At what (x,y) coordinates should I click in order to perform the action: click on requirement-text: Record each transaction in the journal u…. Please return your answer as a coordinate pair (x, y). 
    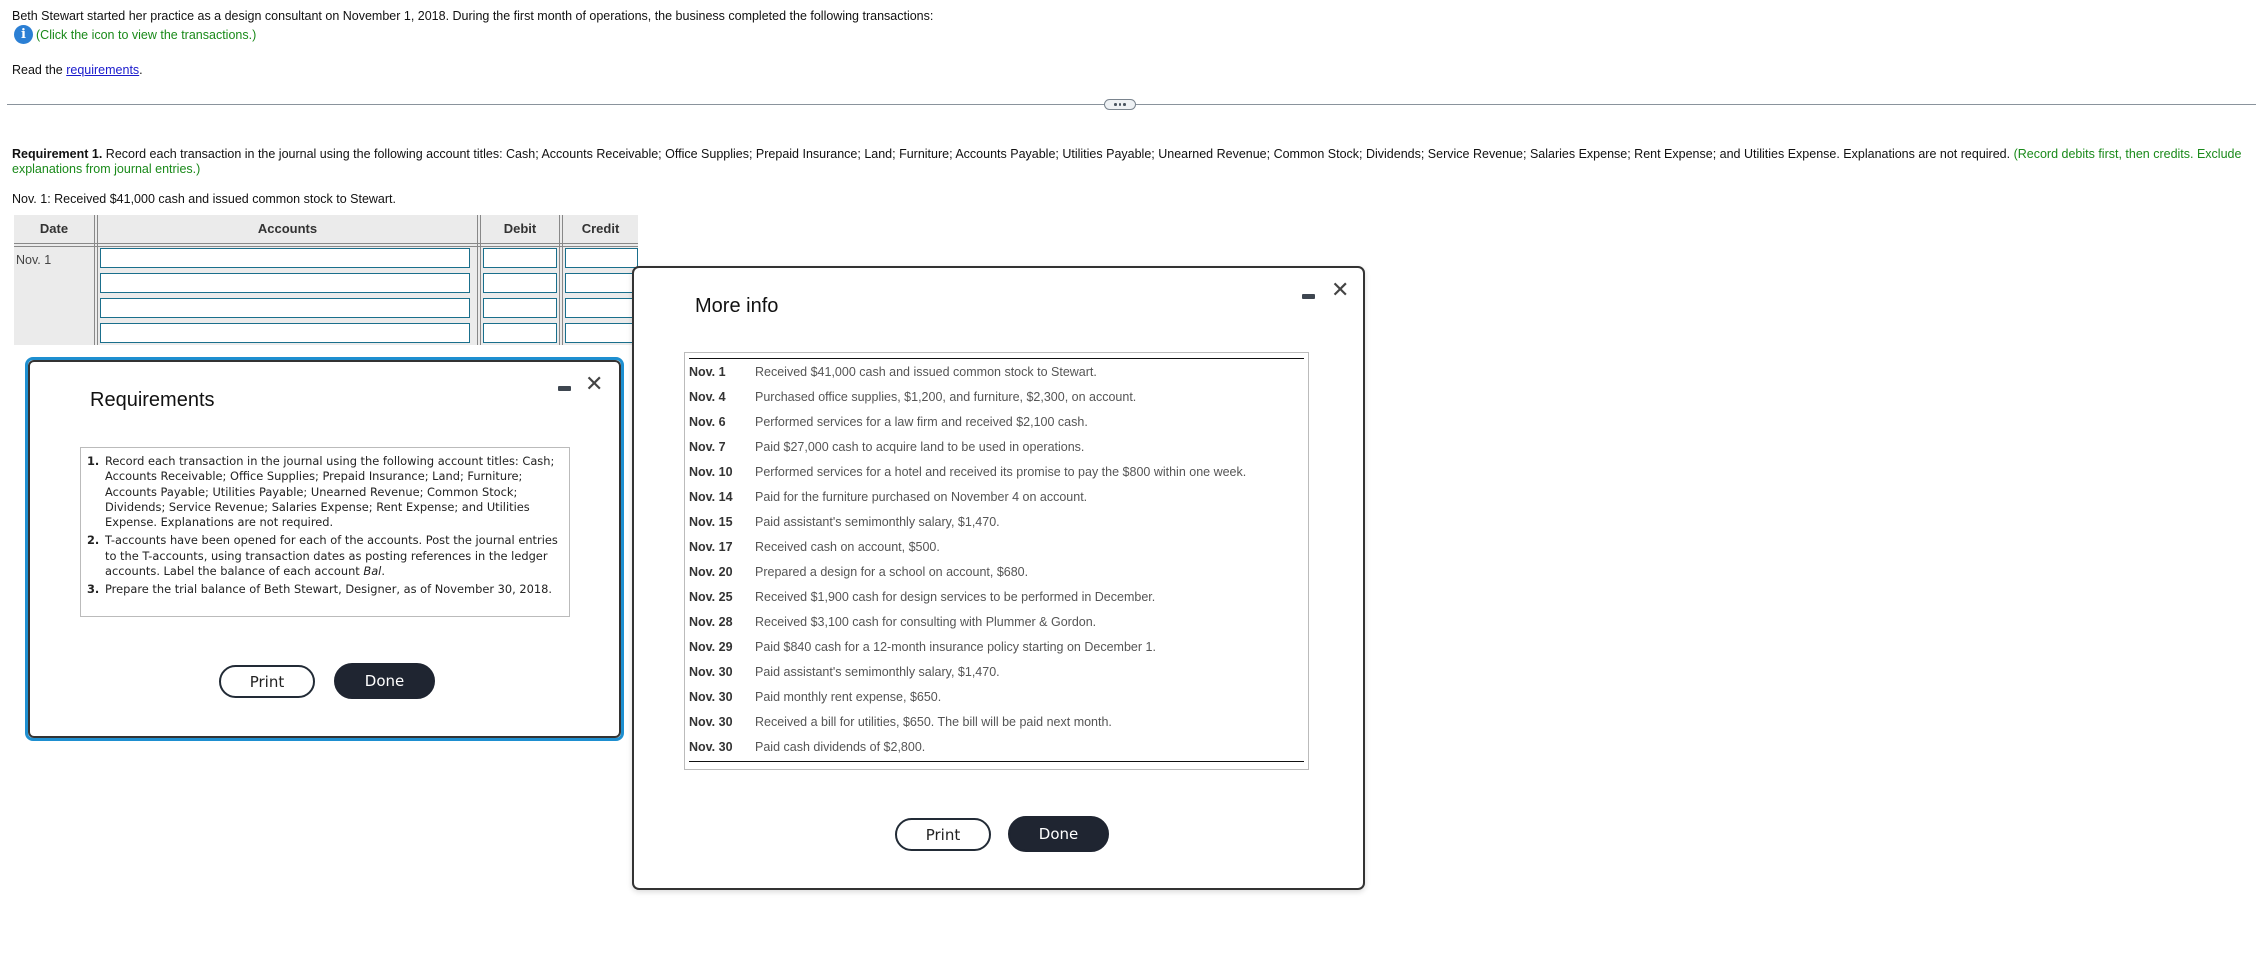
    Looking at the image, I should click on (330, 492).